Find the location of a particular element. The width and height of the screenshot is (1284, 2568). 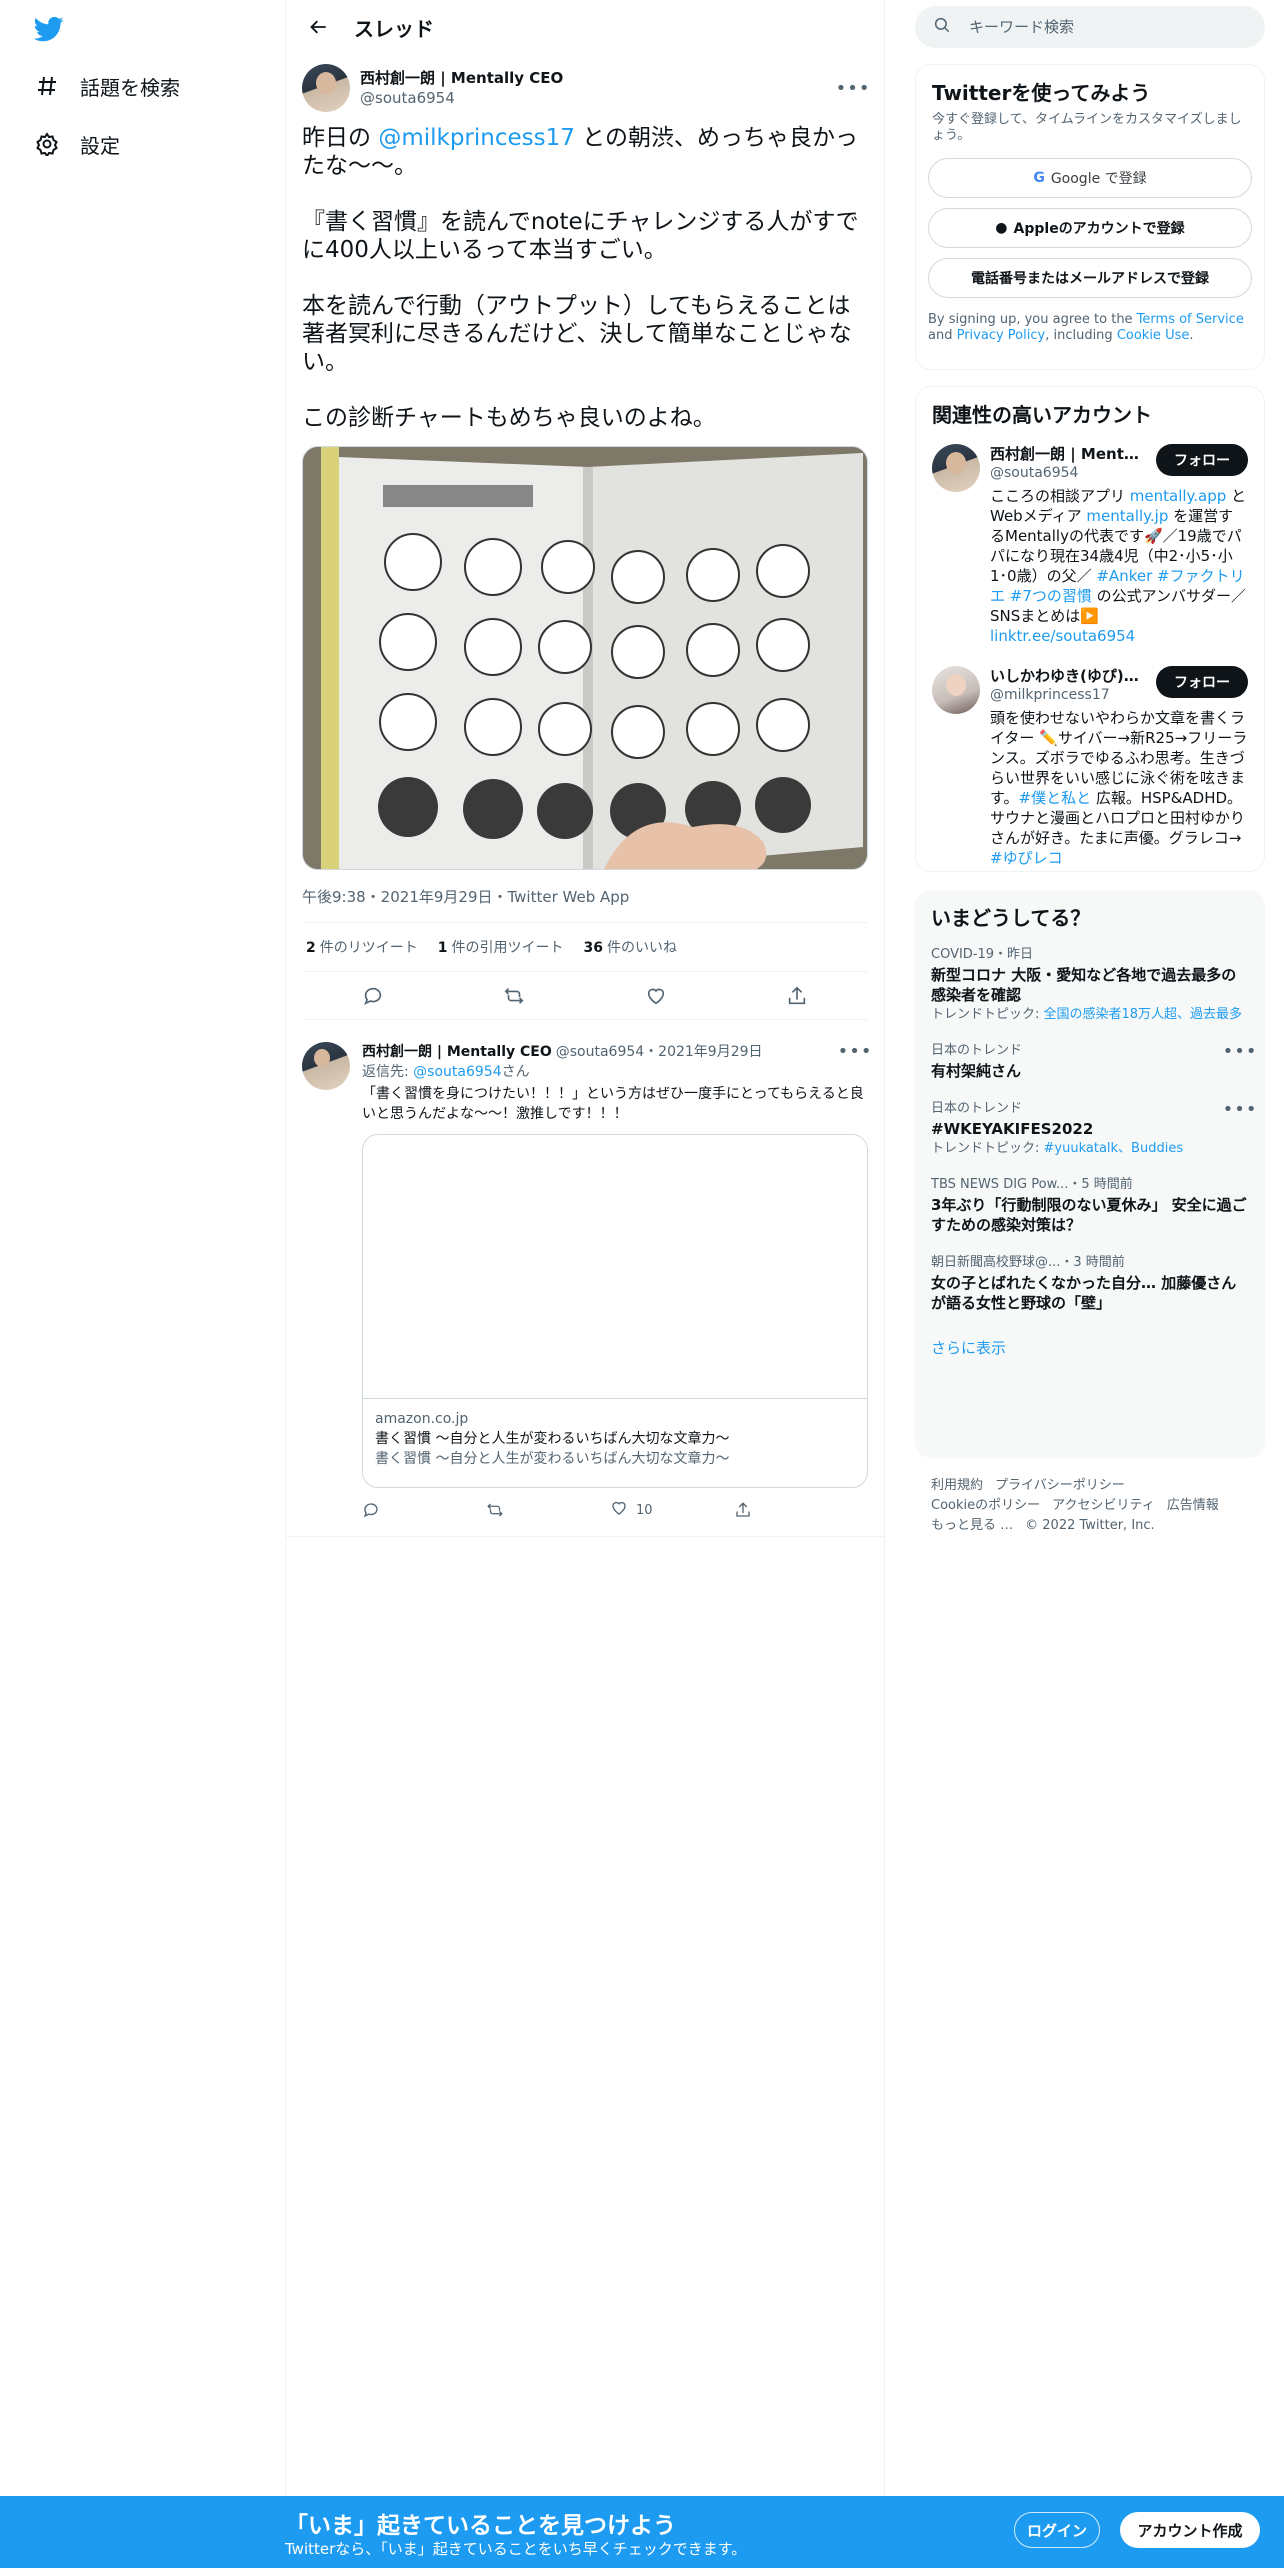

trend-context: 朝日新聞高校野球@...・3 時間前 is located at coordinates (1028, 1262).